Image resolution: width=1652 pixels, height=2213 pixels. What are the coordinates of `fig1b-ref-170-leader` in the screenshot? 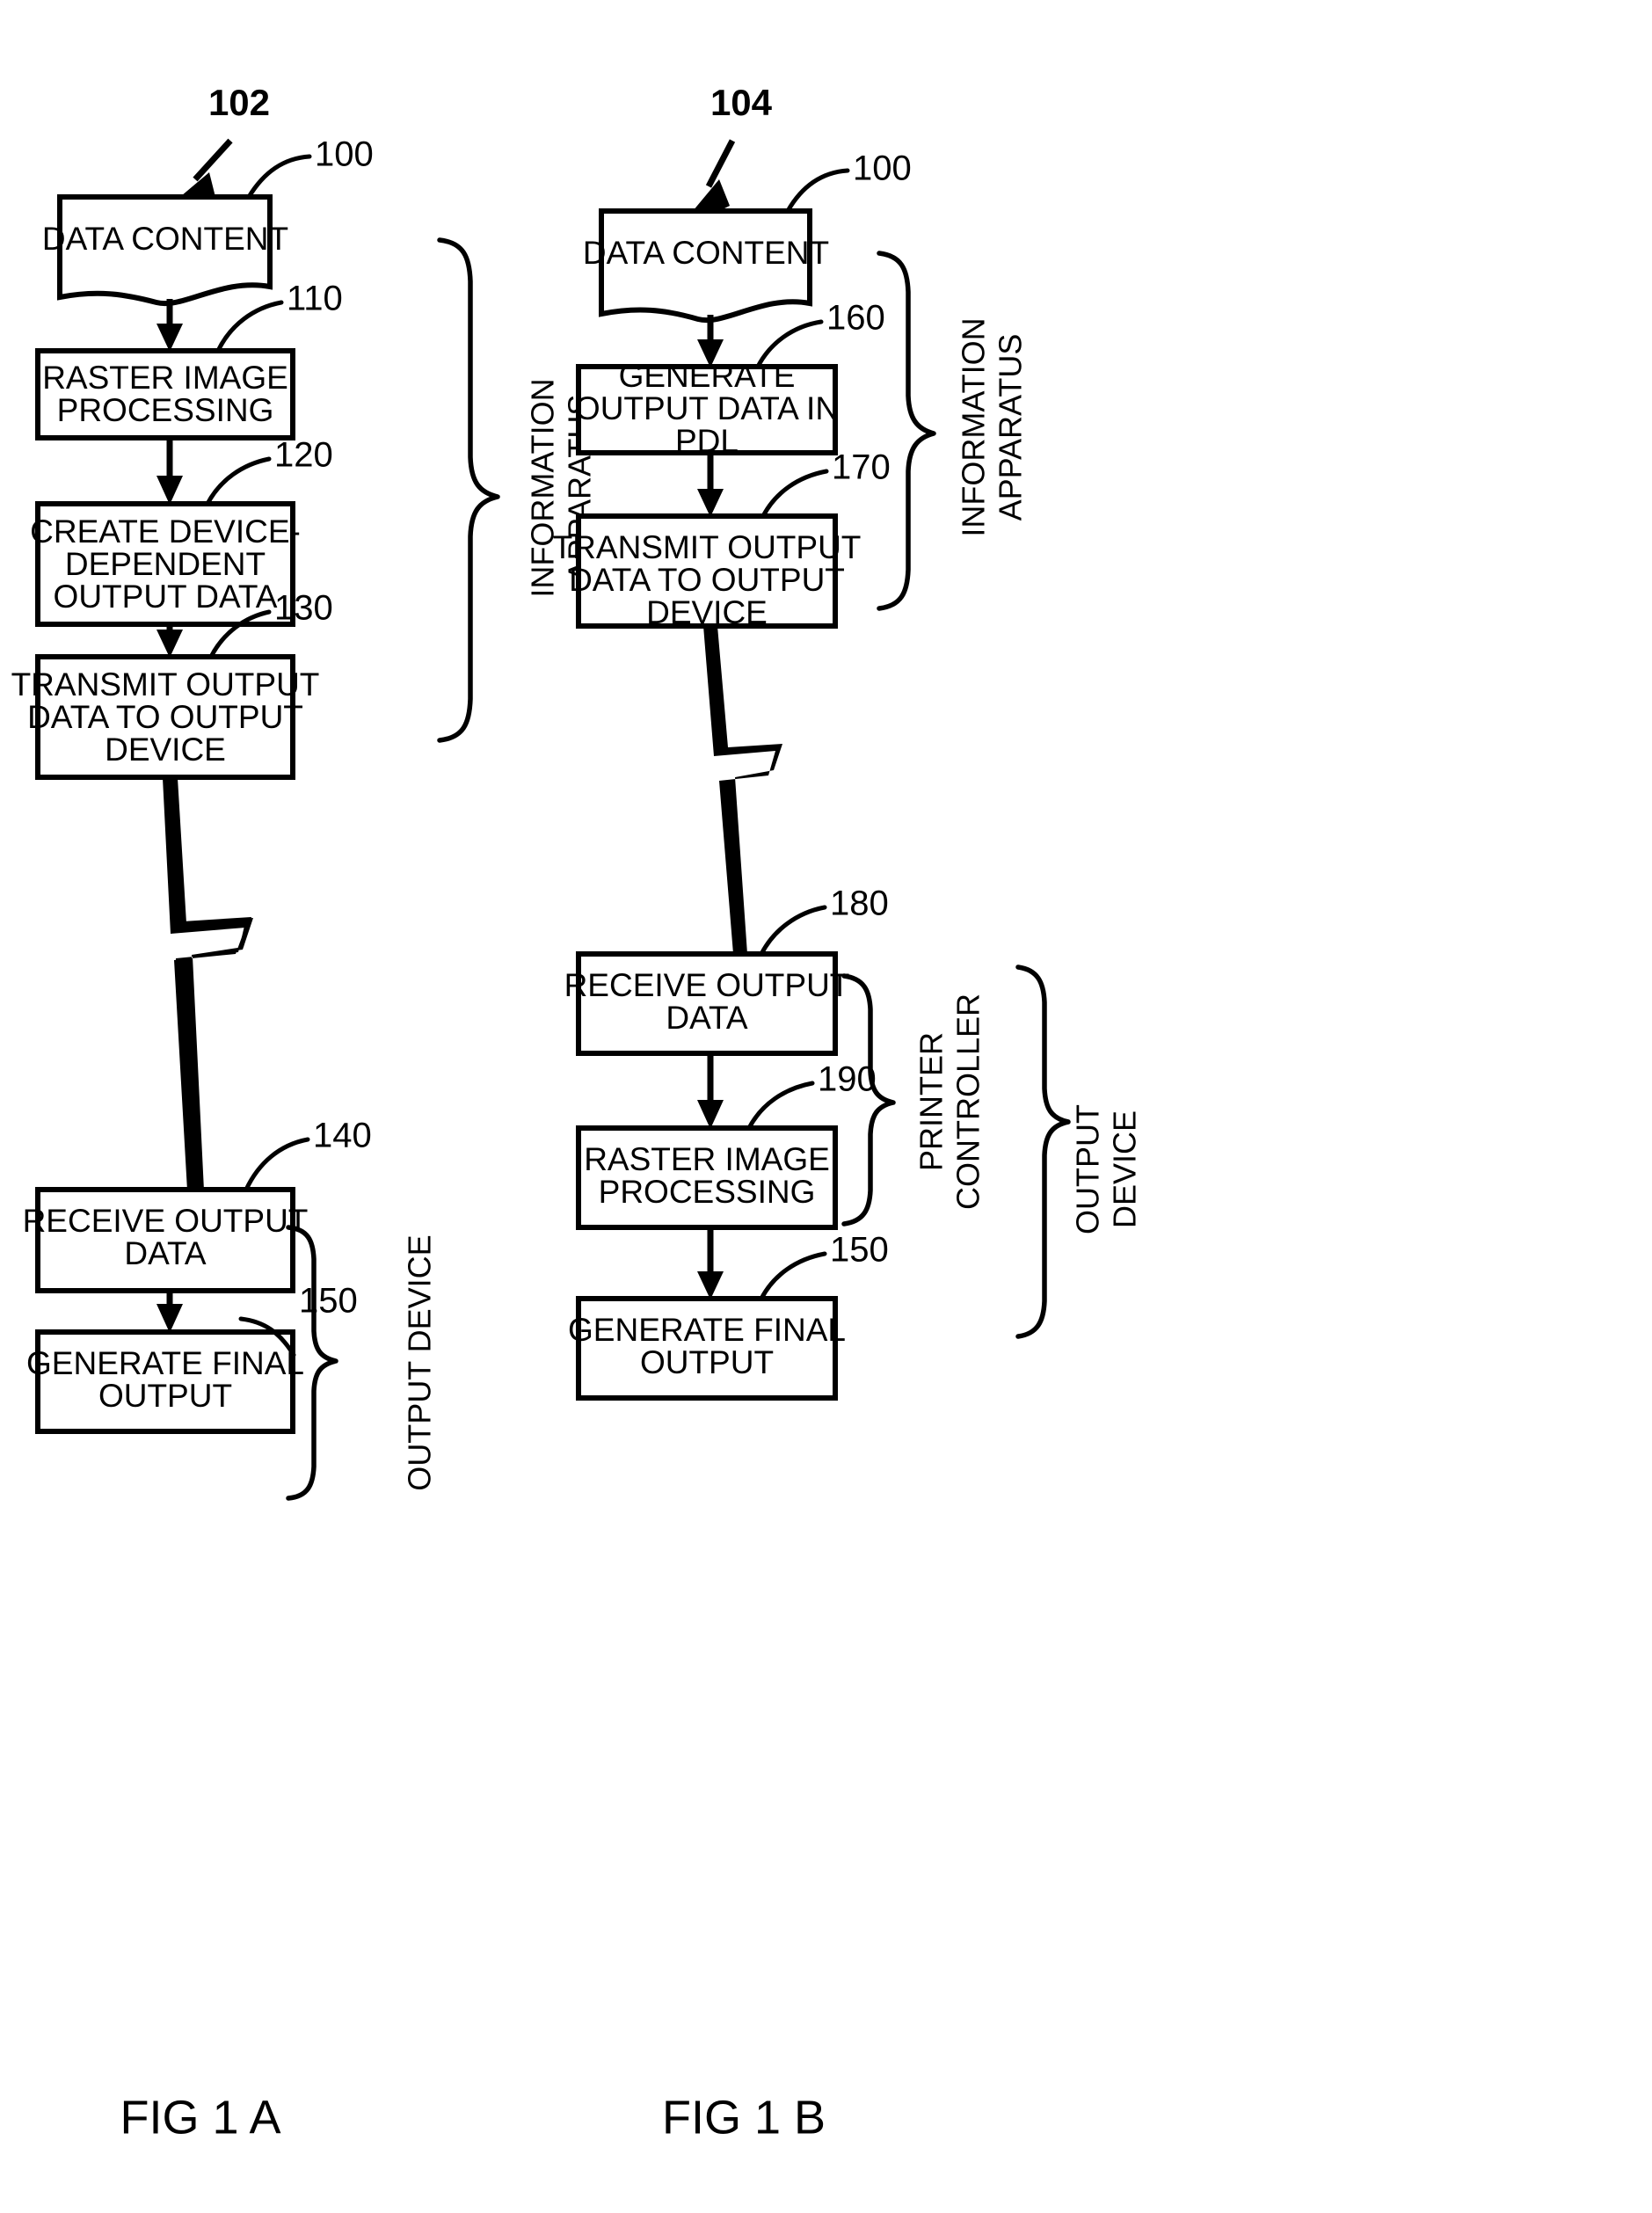 It's located at (795, 494).